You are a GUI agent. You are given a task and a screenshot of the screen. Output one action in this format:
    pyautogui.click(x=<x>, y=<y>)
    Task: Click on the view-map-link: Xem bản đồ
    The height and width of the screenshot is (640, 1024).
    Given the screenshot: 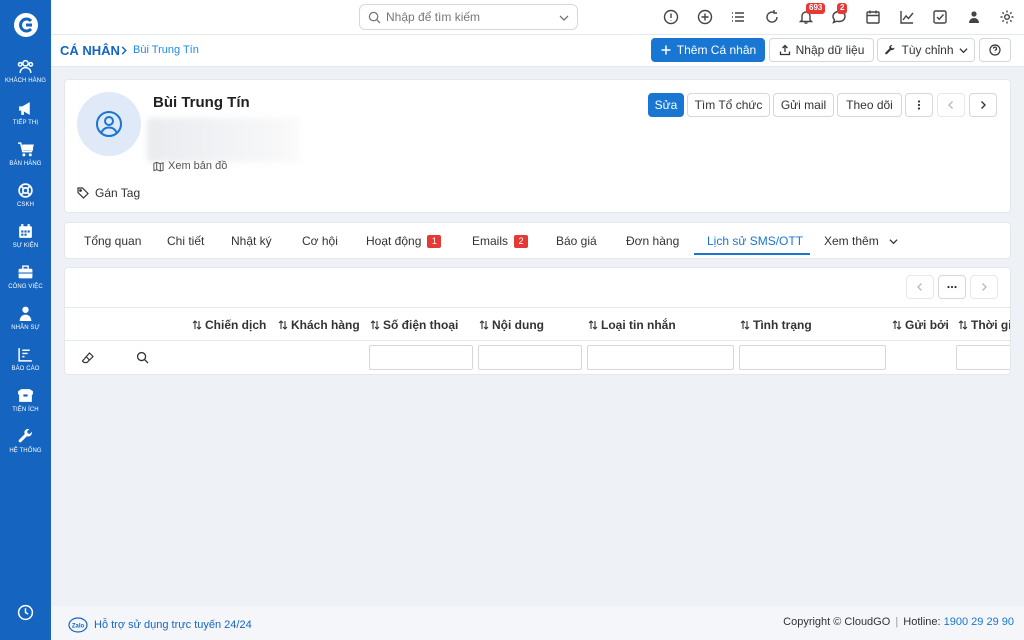 What is the action you would take?
    pyautogui.click(x=190, y=166)
    